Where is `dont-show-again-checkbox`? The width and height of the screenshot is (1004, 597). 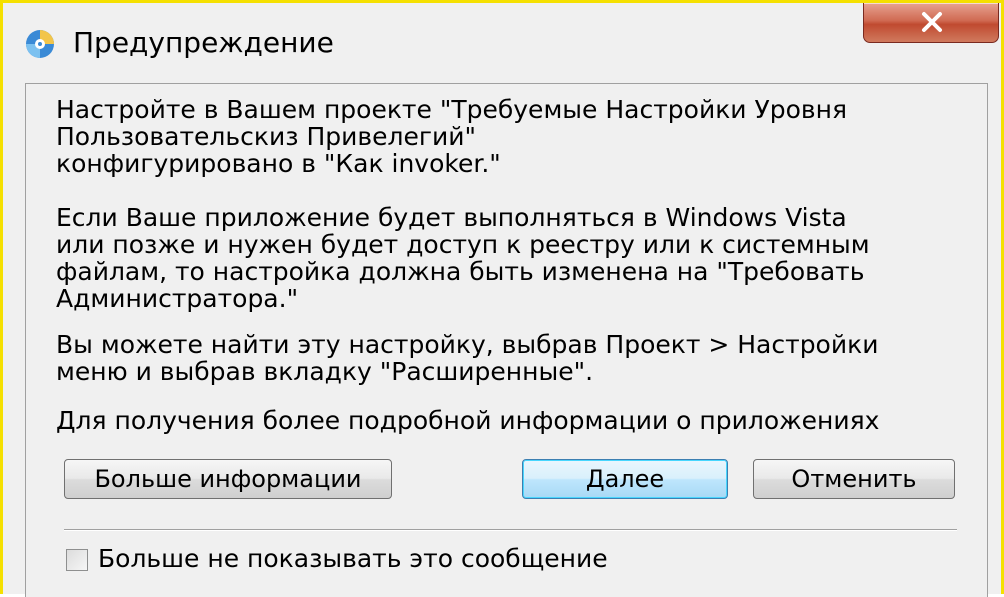
dont-show-again-checkbox is located at coordinates (77, 560).